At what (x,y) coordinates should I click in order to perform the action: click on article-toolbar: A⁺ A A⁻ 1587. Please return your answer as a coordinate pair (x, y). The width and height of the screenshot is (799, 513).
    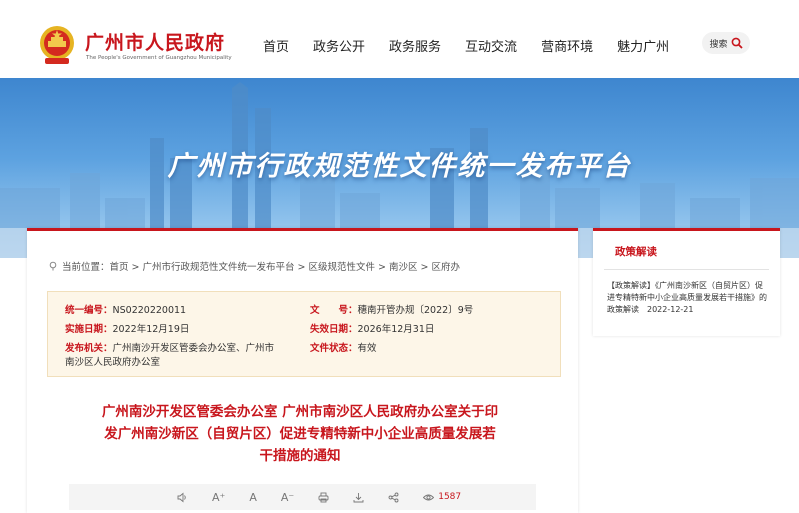
    Looking at the image, I should click on (302, 497).